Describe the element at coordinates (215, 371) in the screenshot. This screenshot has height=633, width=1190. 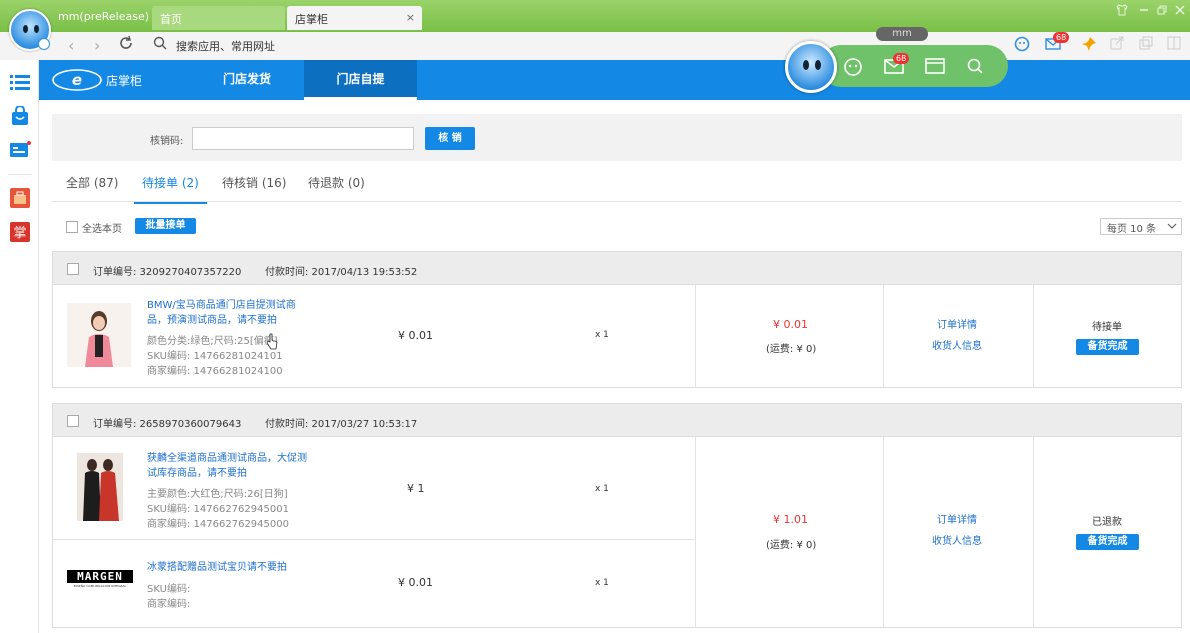
I see `merchant-code: 商家编码: 14766281024100` at that location.